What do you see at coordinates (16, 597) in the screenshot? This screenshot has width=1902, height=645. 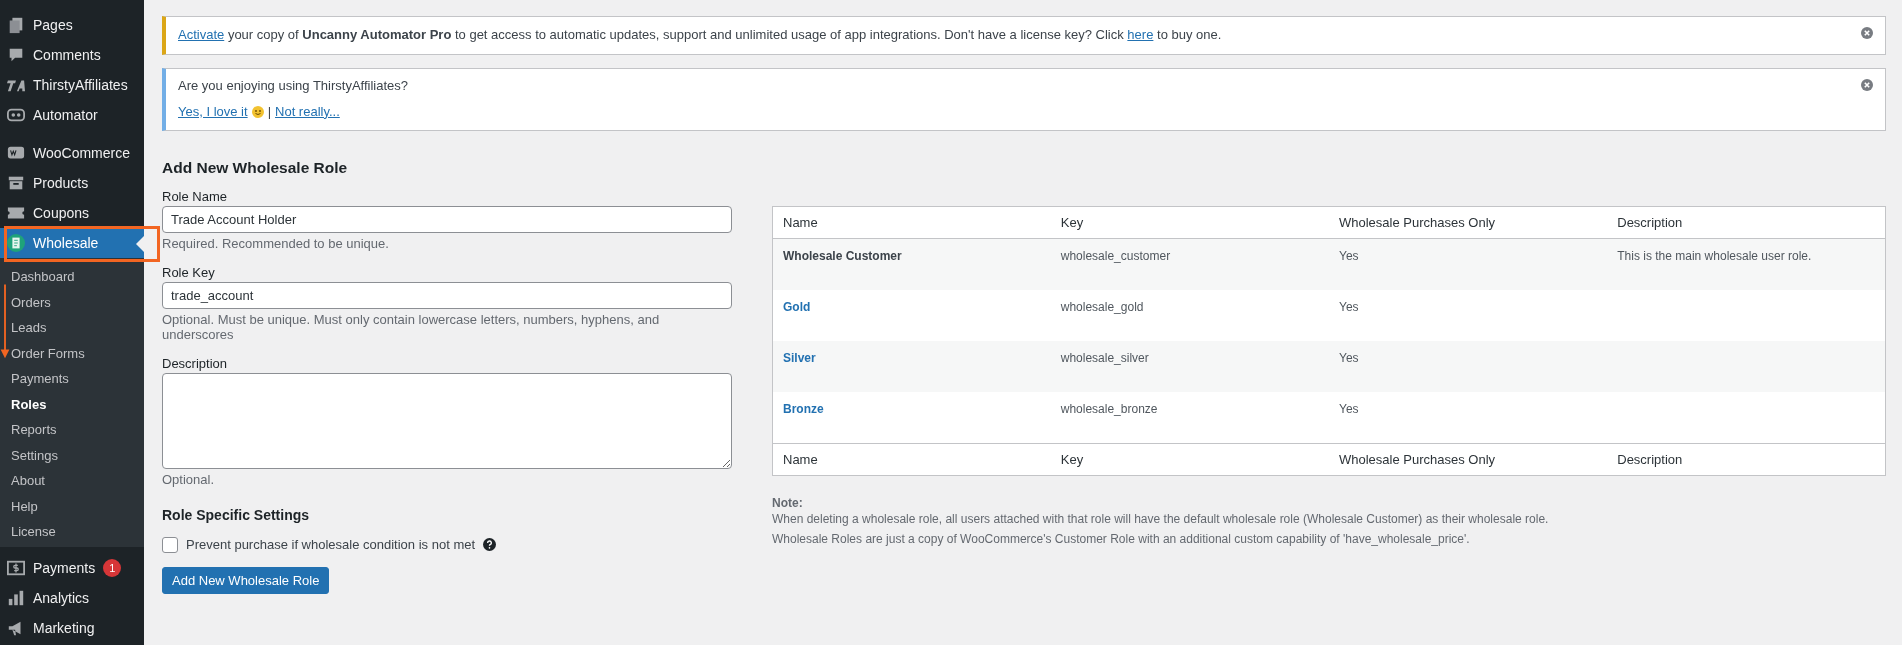 I see `bar-chart-icon` at bounding box center [16, 597].